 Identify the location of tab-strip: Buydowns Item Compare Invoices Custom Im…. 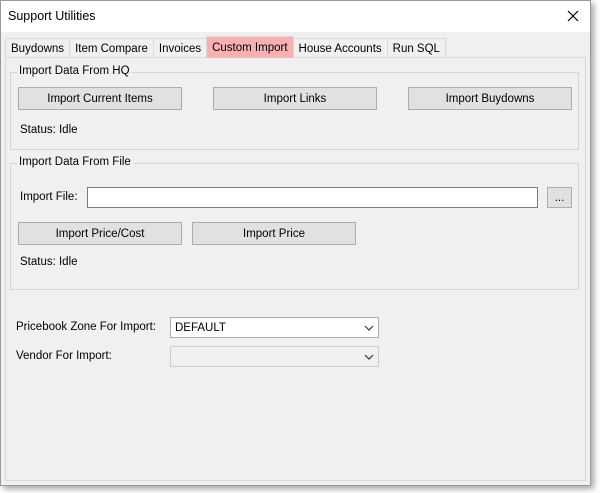
(225, 47).